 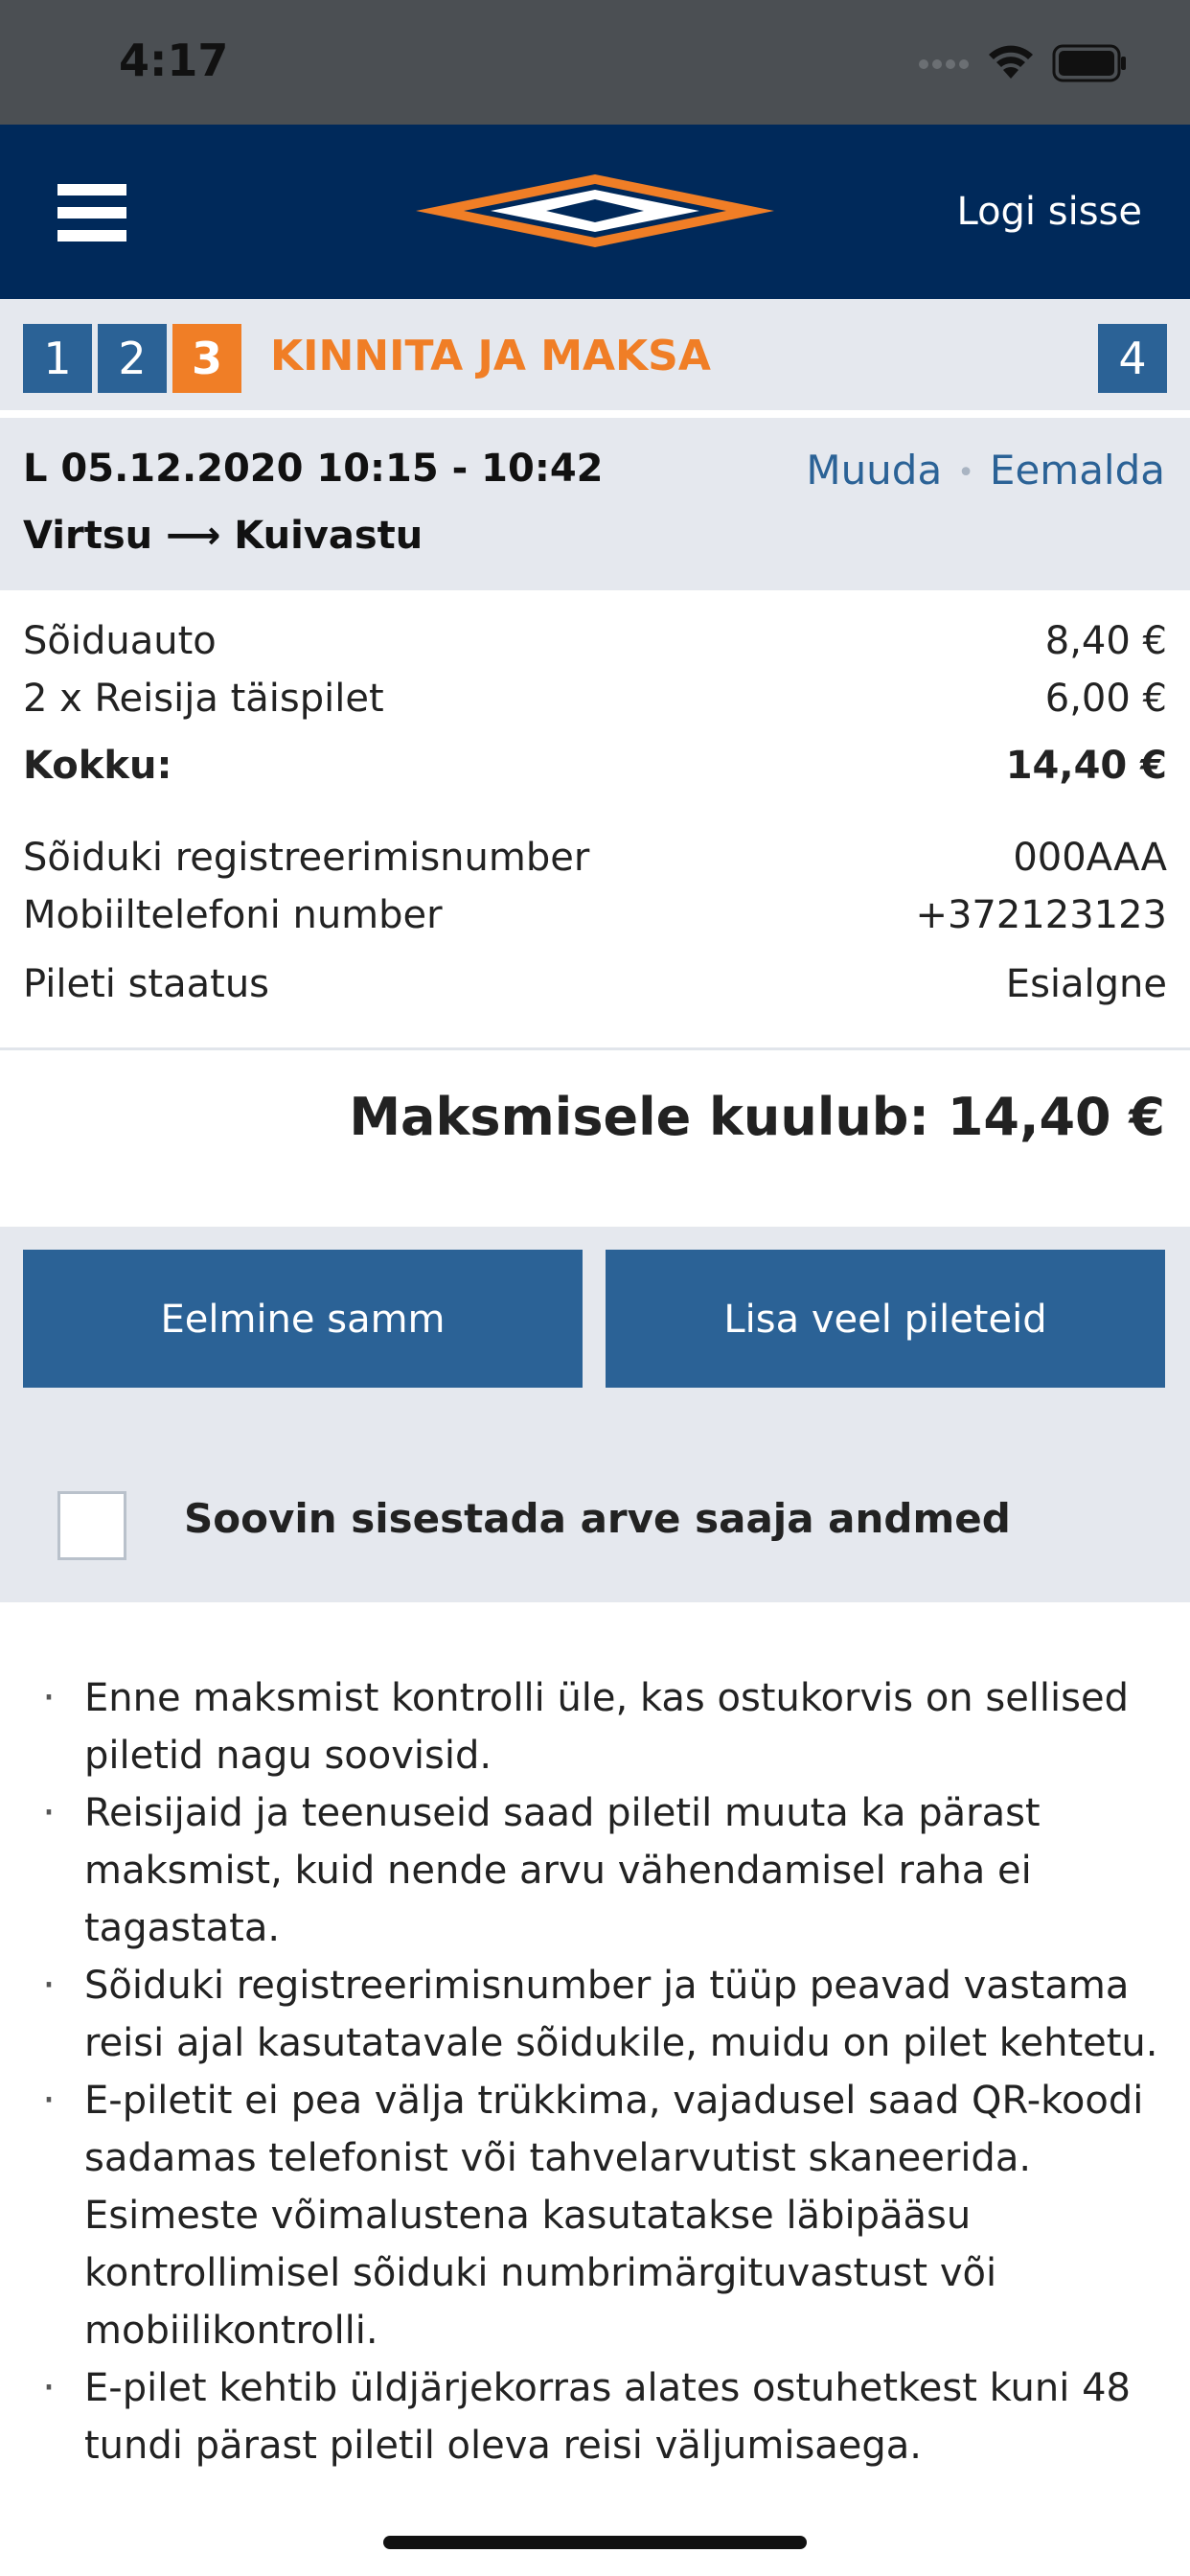 I want to click on step-2: 2, so click(x=132, y=358).